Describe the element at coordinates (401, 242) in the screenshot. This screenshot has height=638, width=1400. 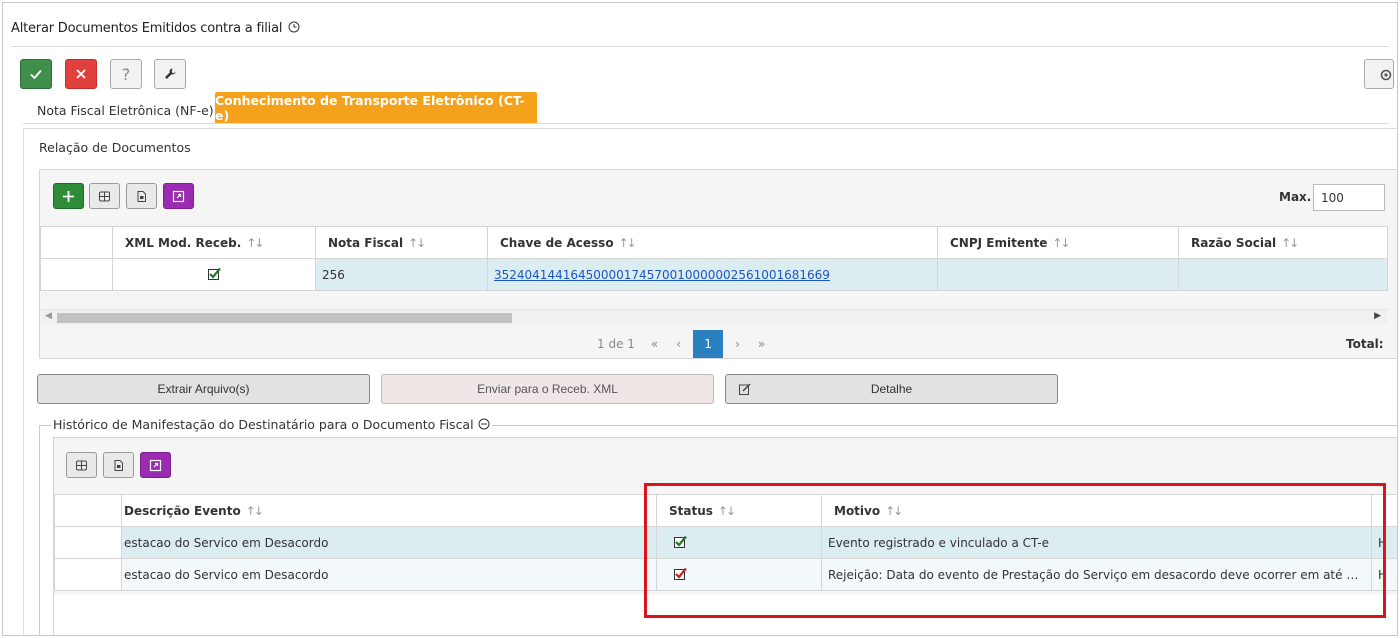
I see `column-header-nota-fiscal: Nota Fiscal ↑↓` at that location.